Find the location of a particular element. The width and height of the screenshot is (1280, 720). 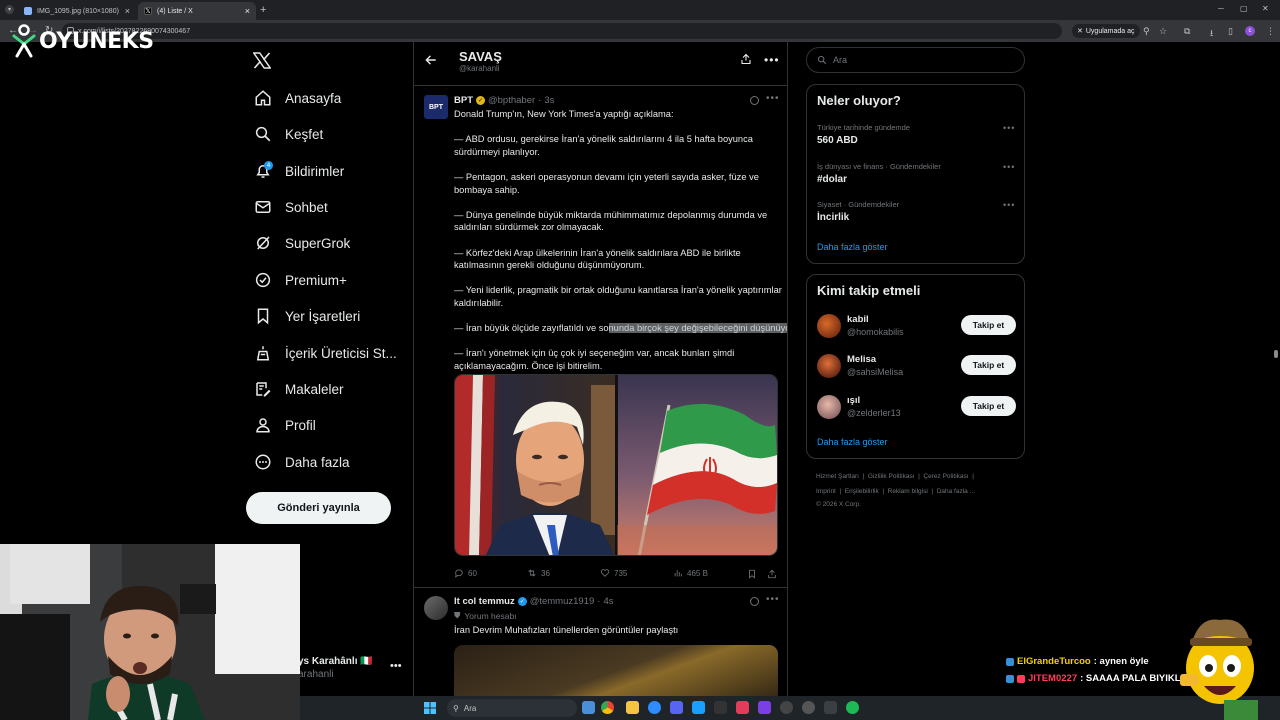

follow-suggestion: ışıl @zelderler13 Takip et is located at coordinates (917, 407).